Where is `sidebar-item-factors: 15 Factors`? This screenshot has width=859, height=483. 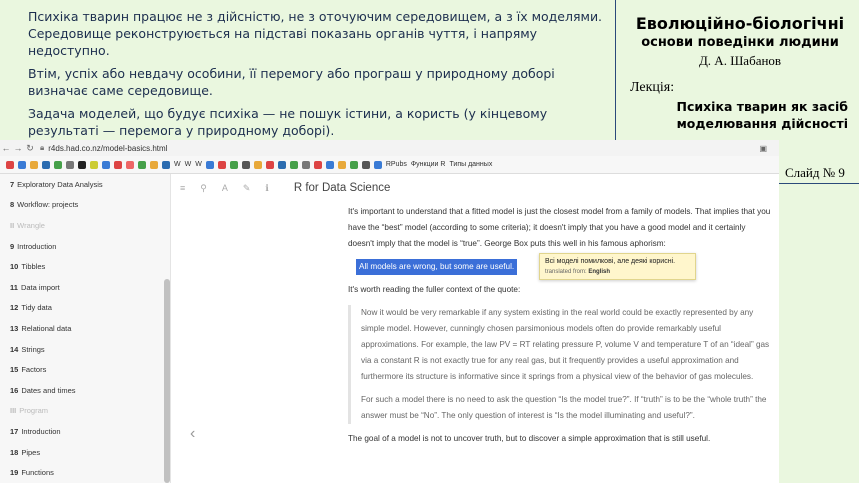 sidebar-item-factors: 15 Factors is located at coordinates (85, 369).